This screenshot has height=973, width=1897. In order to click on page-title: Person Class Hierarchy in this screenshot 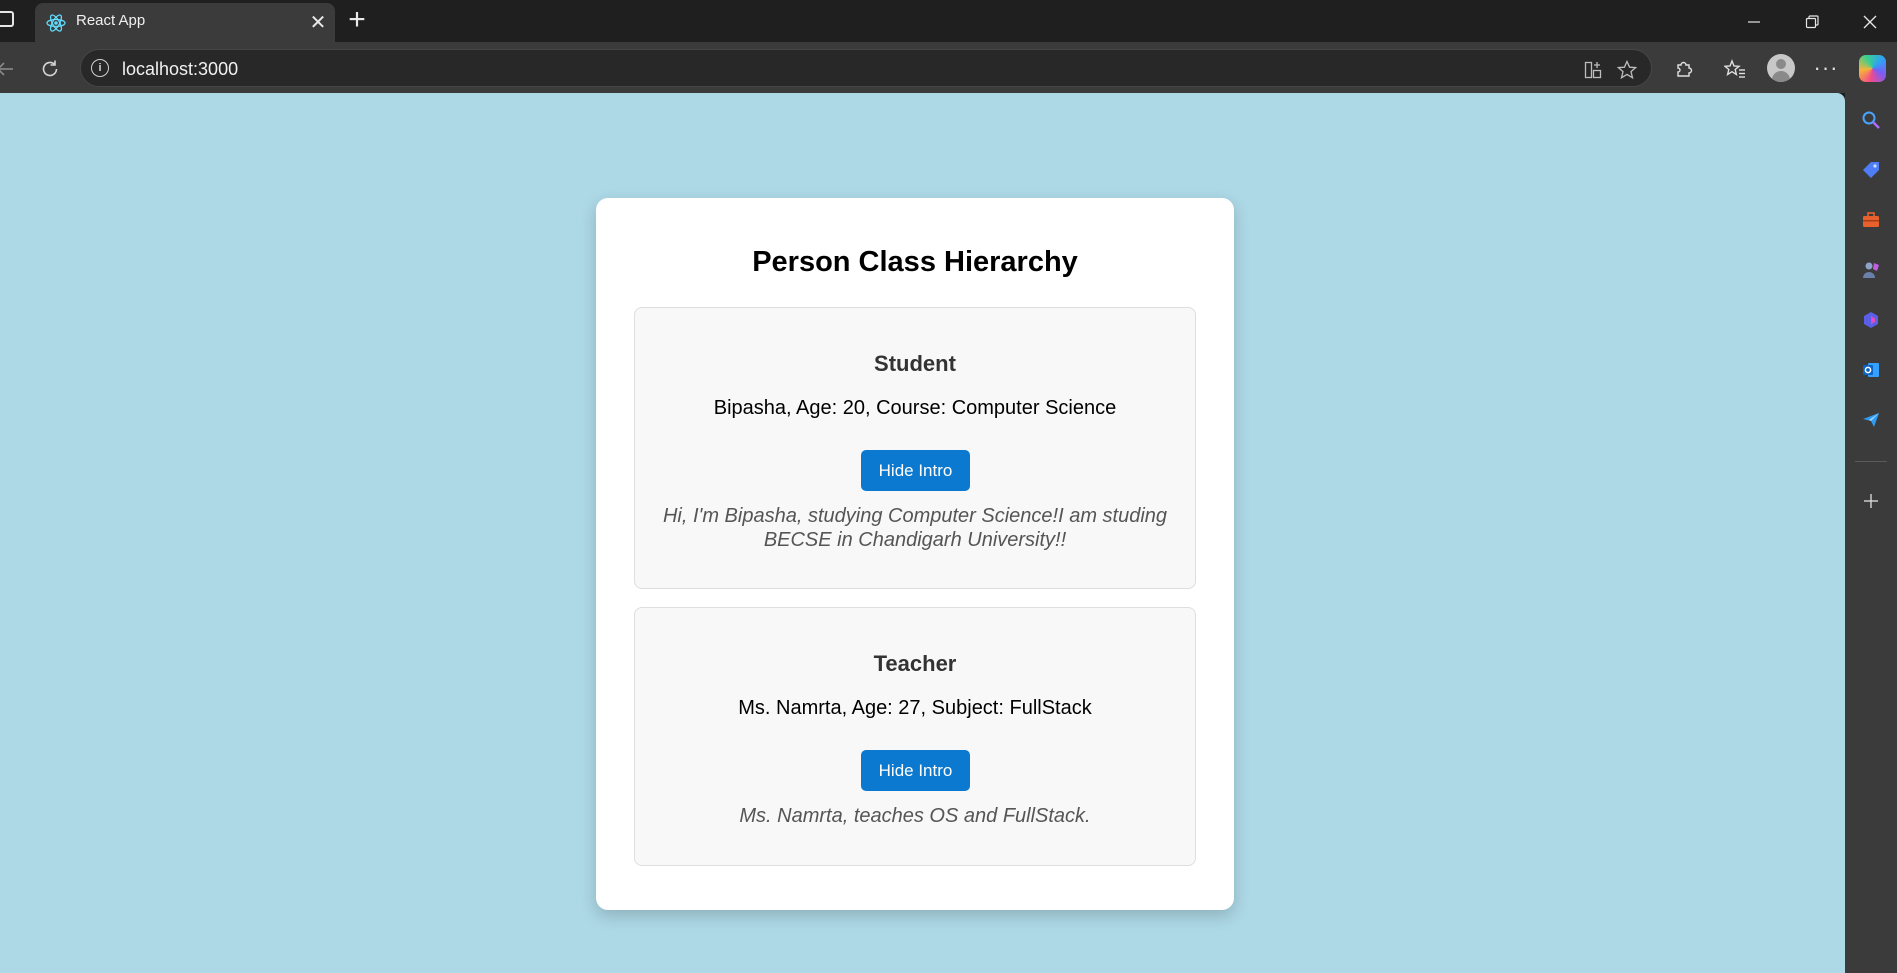, I will do `click(915, 262)`.